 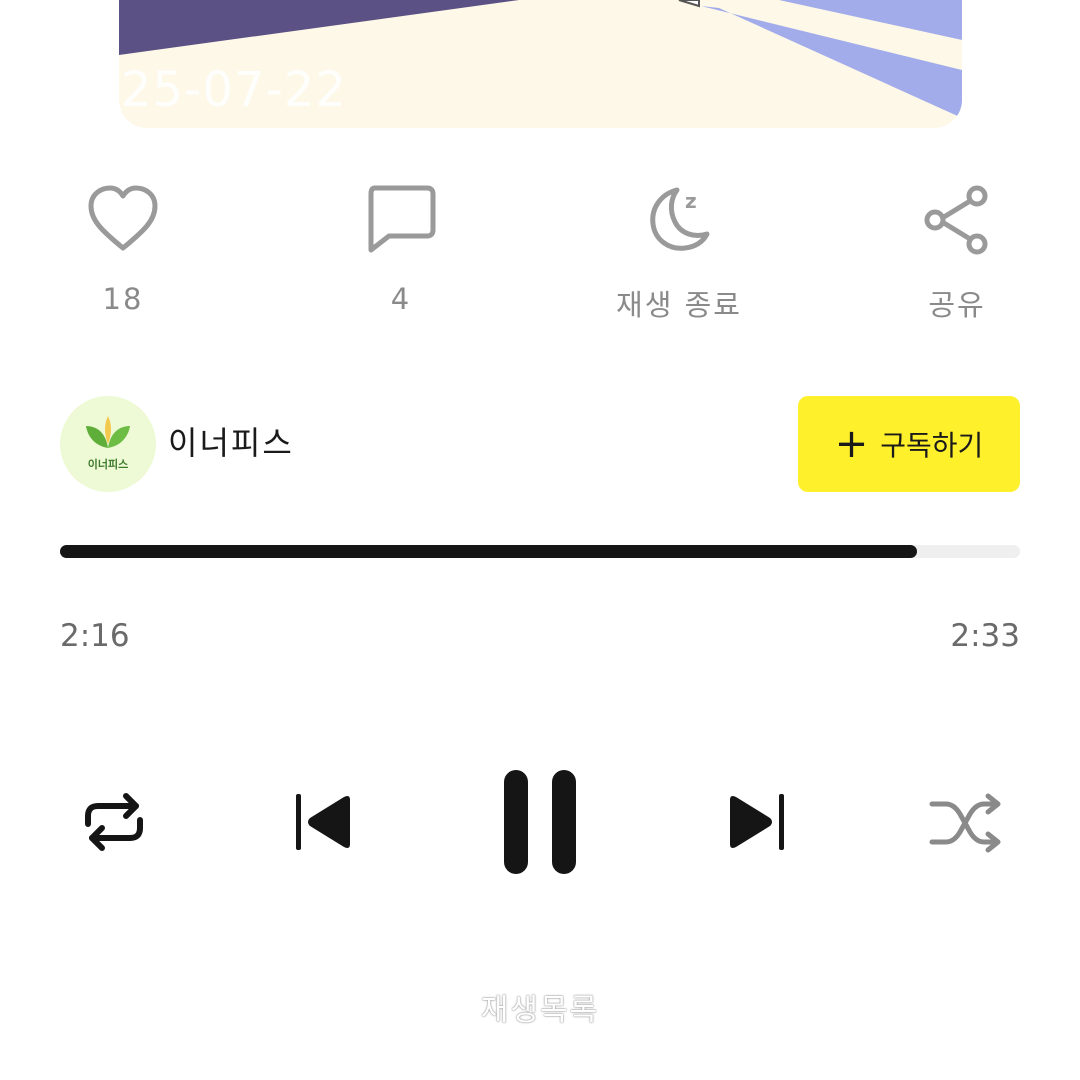 I want to click on share-label: 공유, so click(x=957, y=305).